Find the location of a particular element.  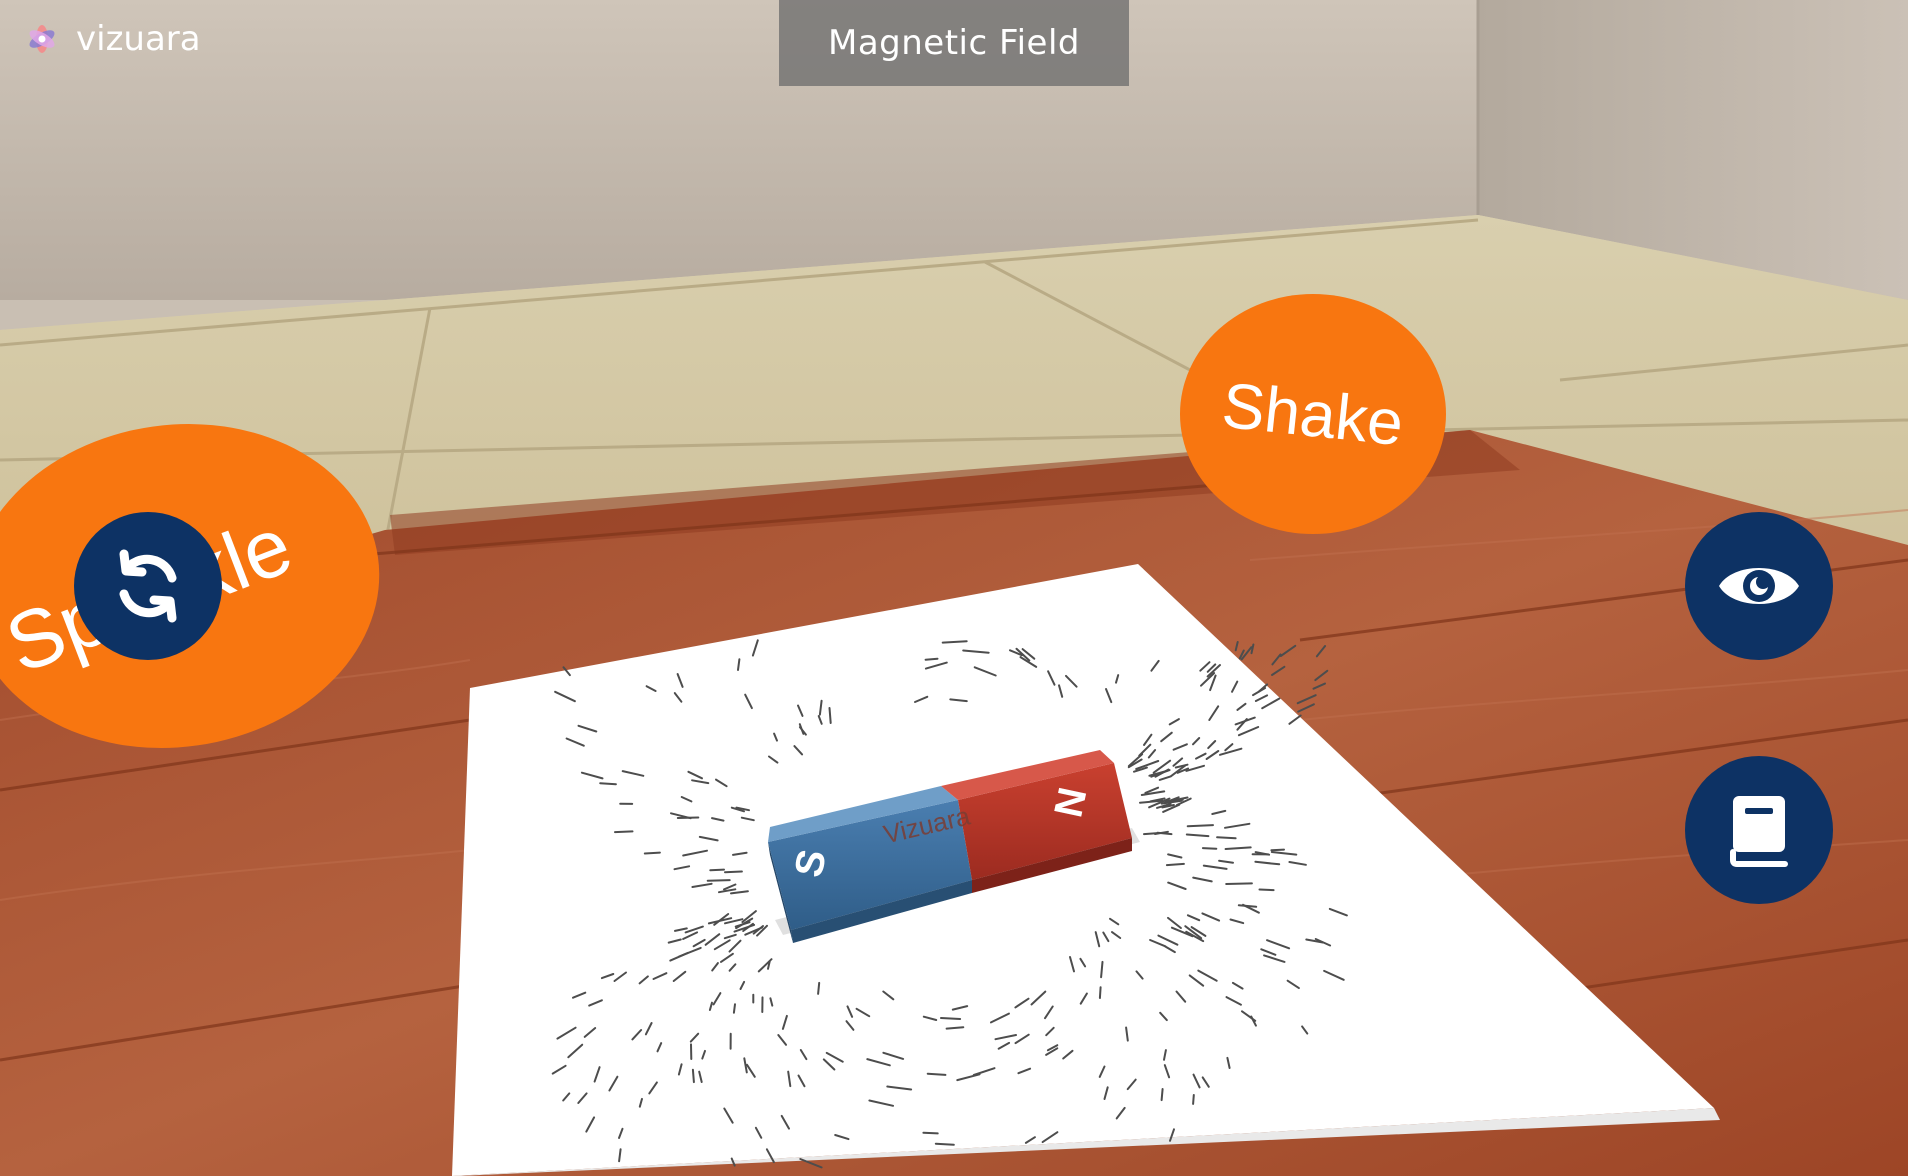

reset-button is located at coordinates (148, 586).